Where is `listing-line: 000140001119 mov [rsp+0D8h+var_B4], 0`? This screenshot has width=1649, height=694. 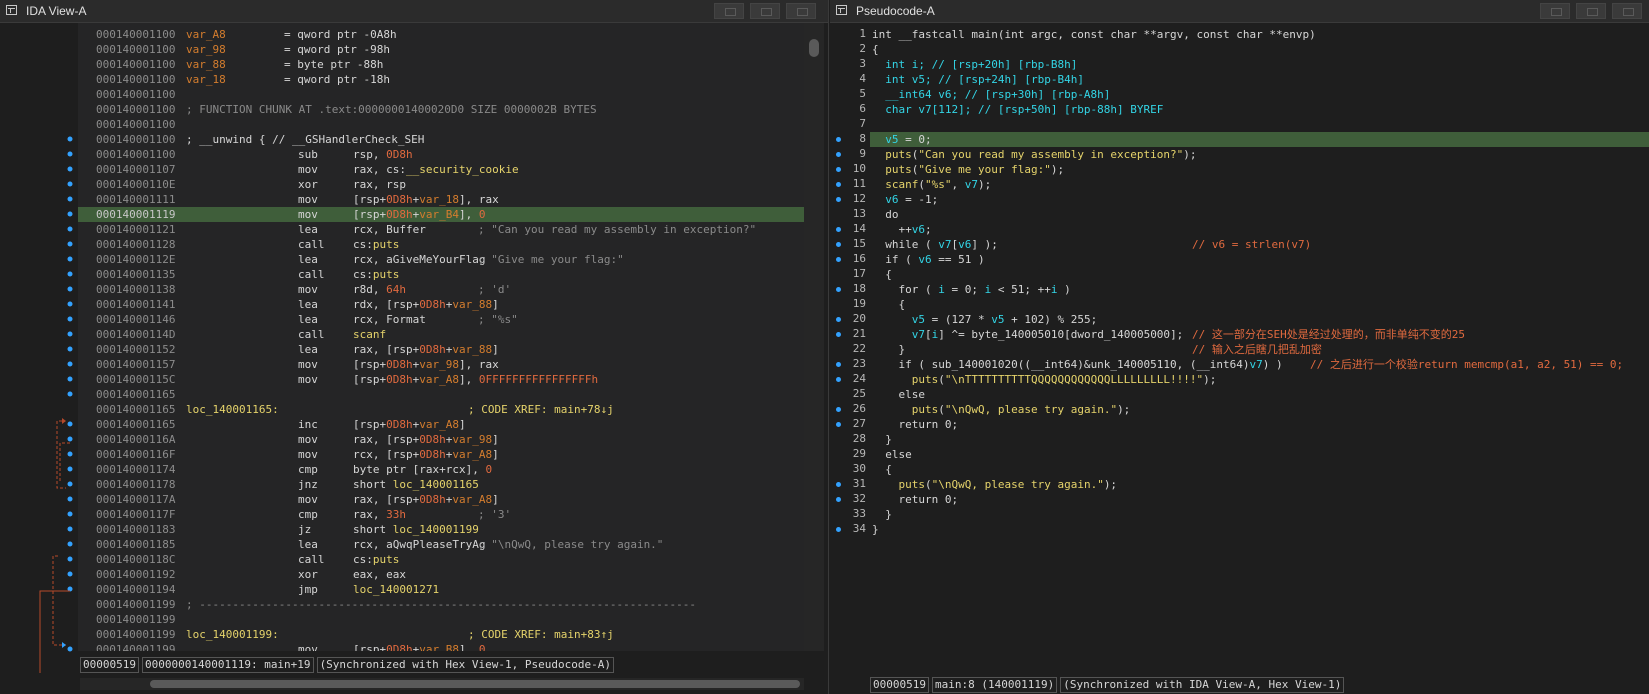 listing-line: 000140001119 mov [rsp+0D8h+var_B4], 0 is located at coordinates (441, 214).